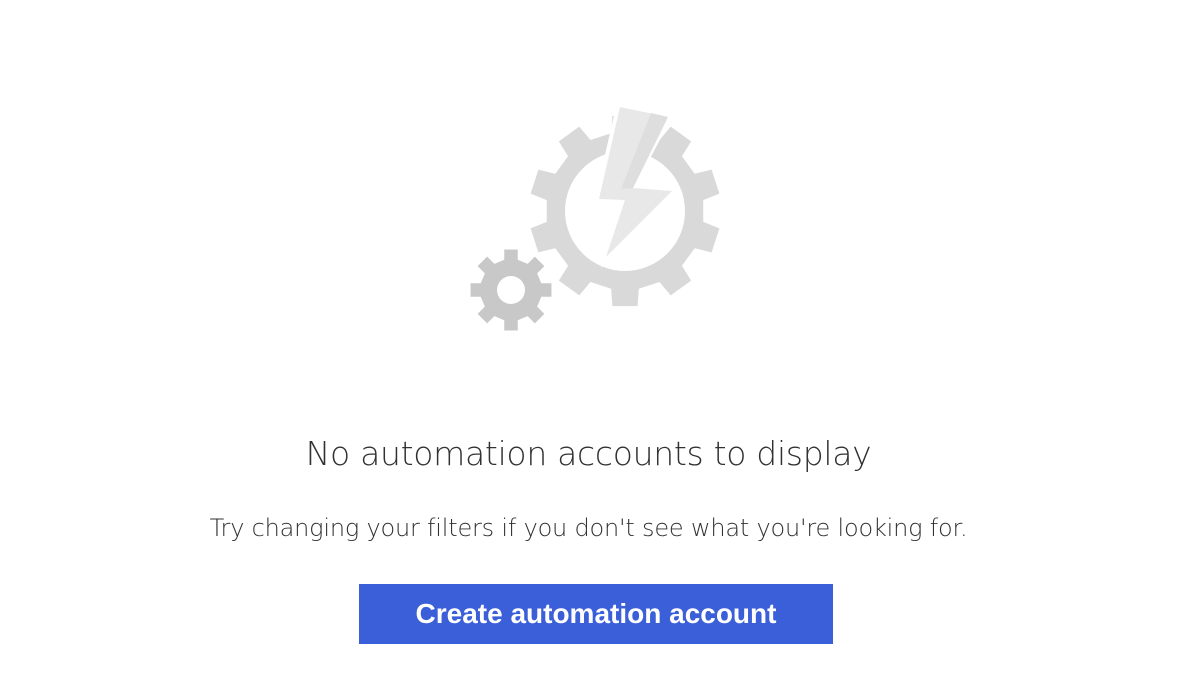 The image size is (1177, 682). I want to click on create-automation-account-button: Create automation account, so click(596, 614).